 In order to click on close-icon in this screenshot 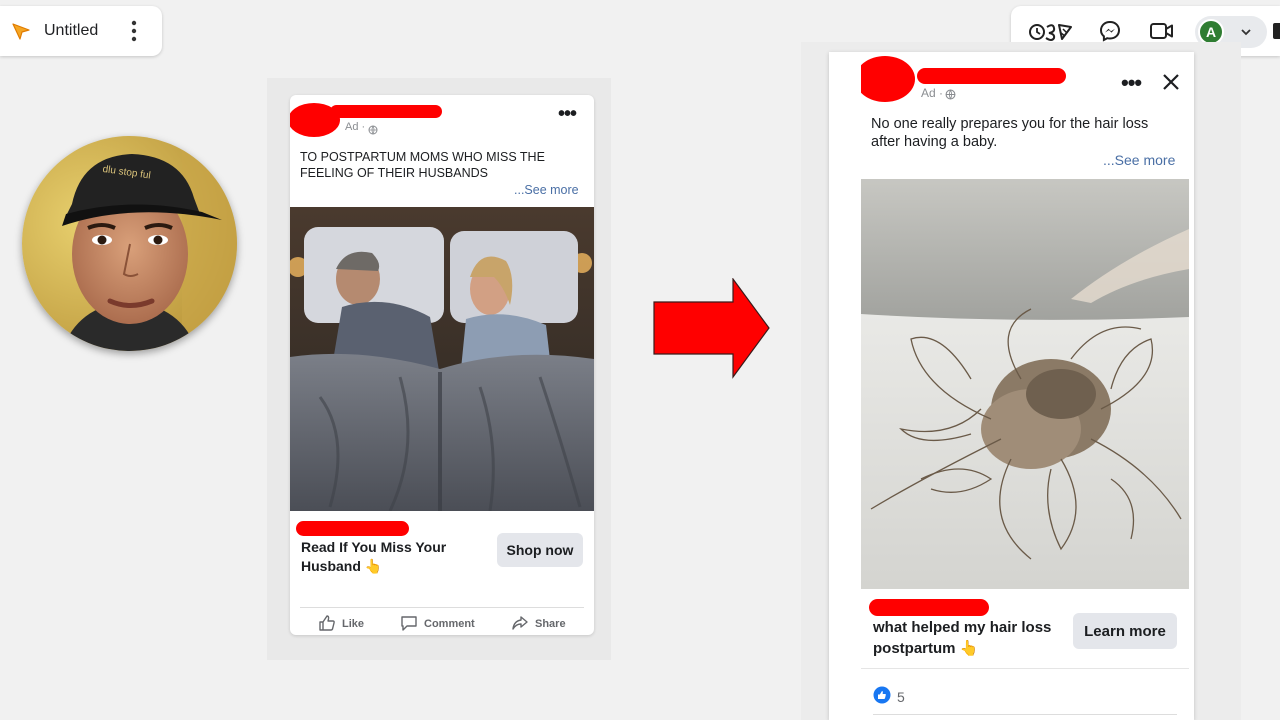, I will do `click(1171, 84)`.